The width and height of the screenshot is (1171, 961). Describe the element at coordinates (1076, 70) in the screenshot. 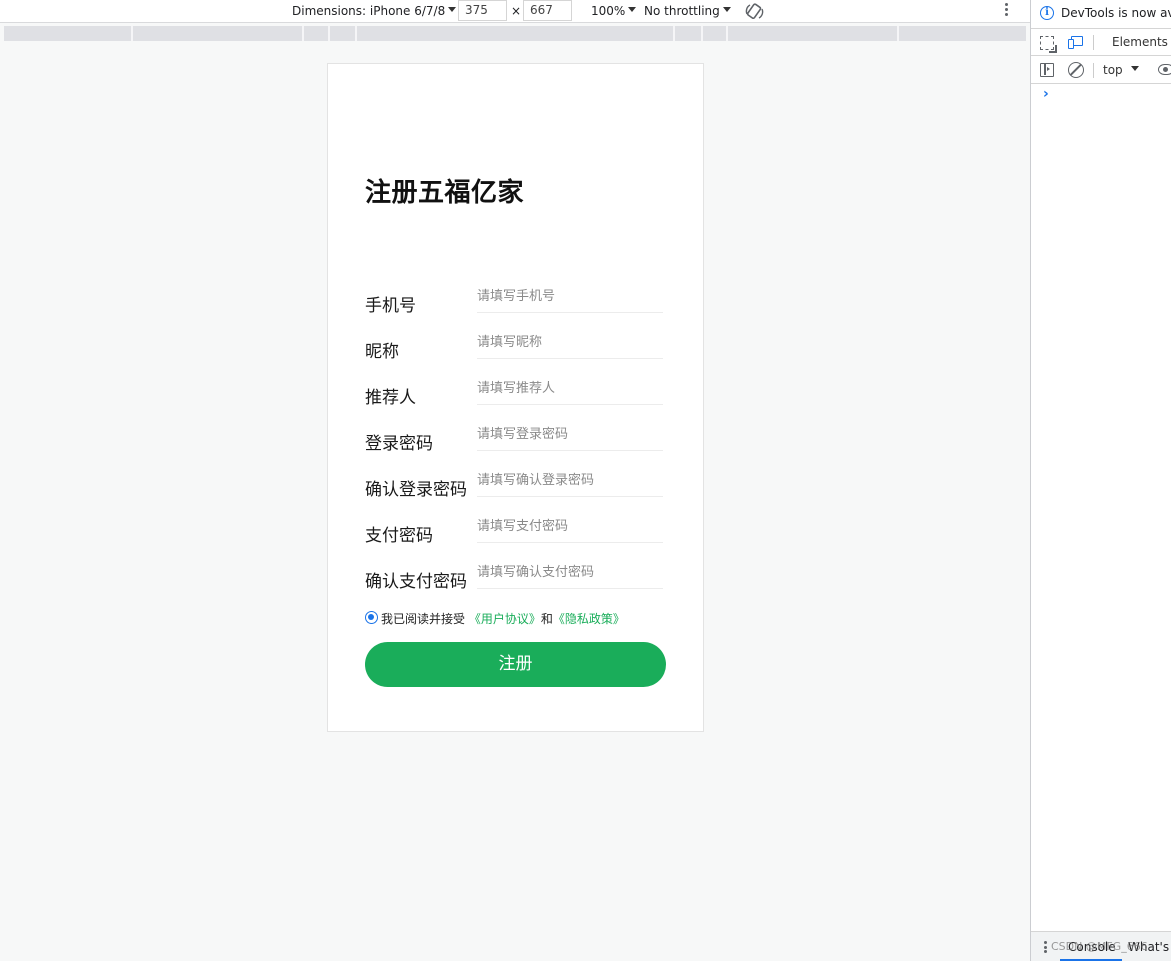

I see `clear-console-icon` at that location.